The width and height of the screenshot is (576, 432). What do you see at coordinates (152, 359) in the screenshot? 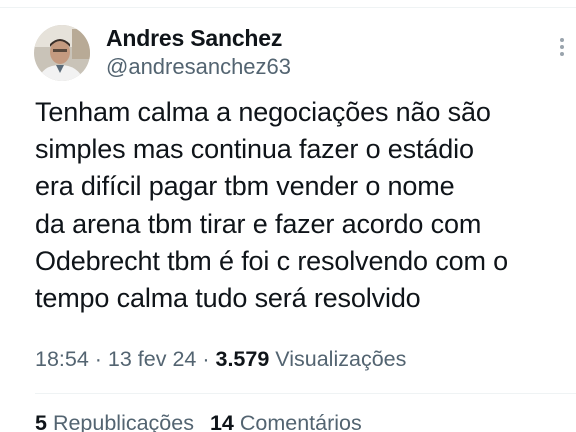
I see `tweet-date: 13 fev 24` at bounding box center [152, 359].